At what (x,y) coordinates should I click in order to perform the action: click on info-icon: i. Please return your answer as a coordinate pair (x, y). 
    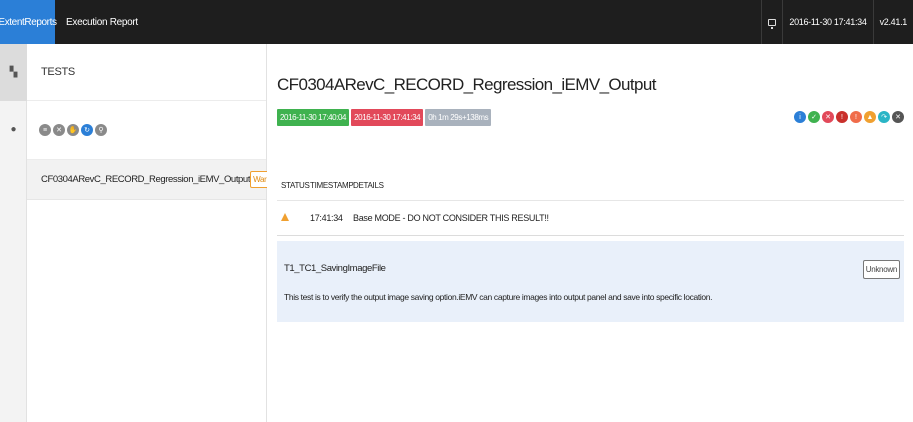
    Looking at the image, I should click on (800, 117).